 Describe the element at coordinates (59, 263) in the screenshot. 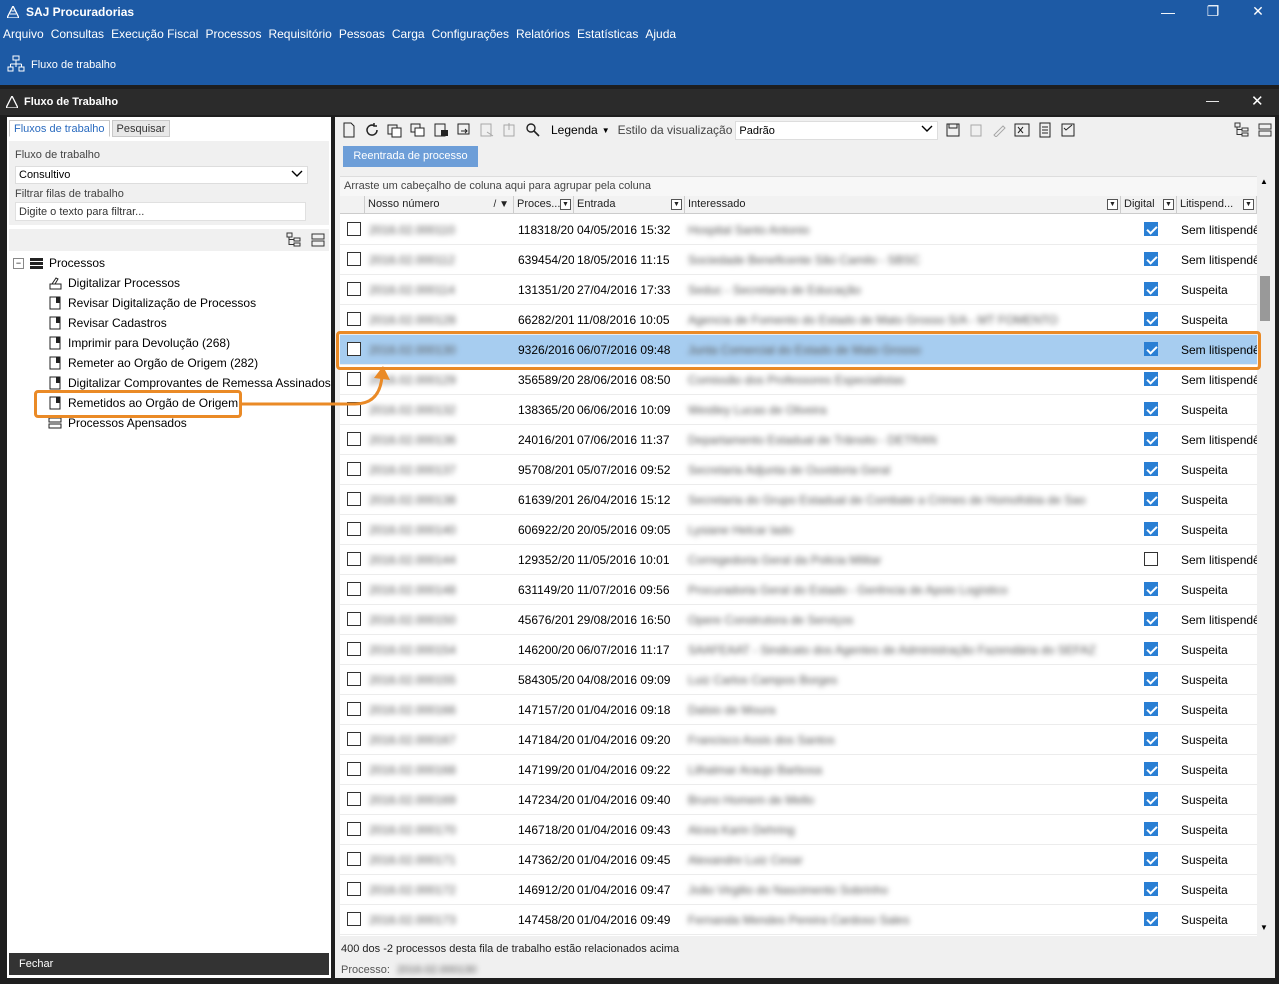

I see `tree-root-processos: − Processos` at that location.